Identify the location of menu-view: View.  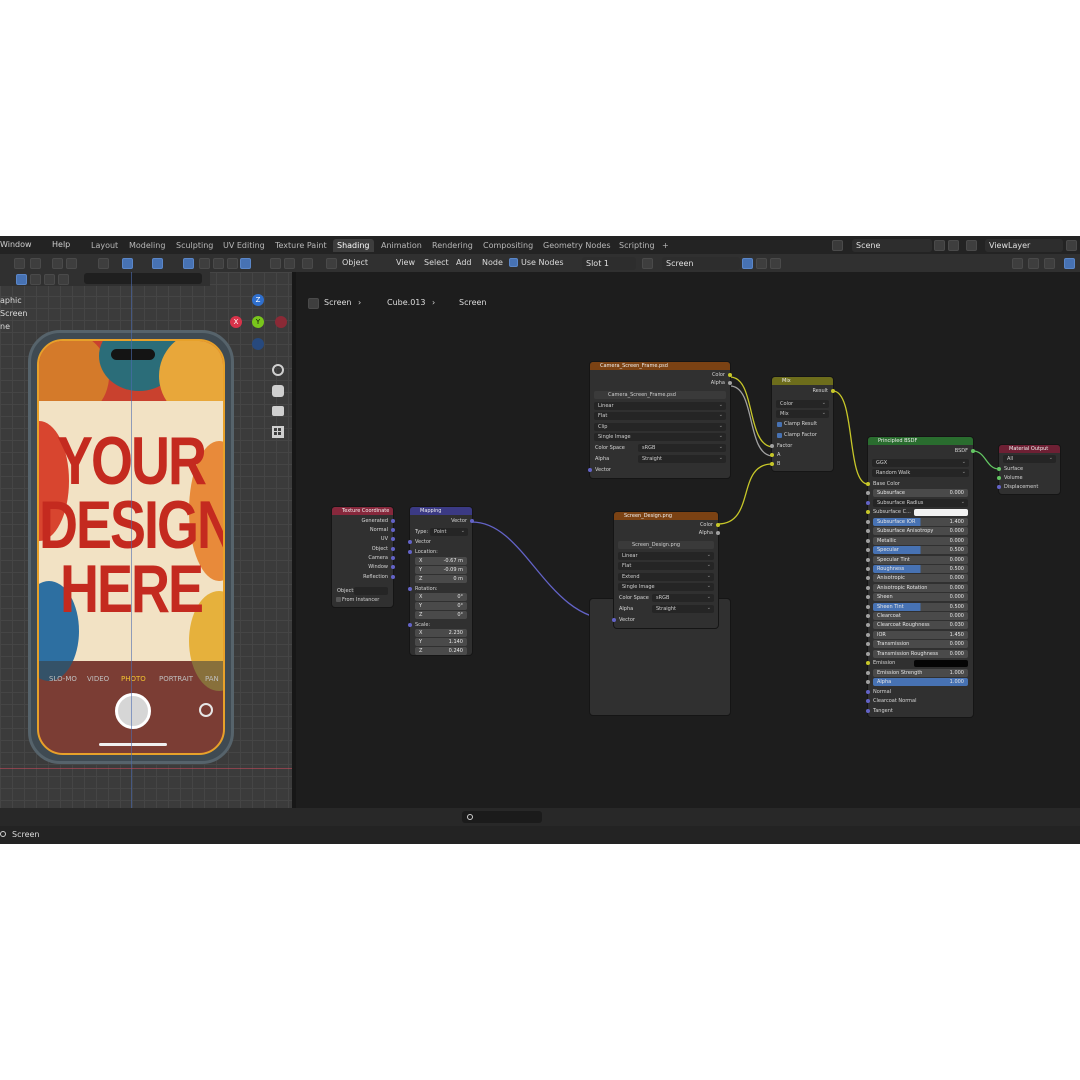
(405, 262).